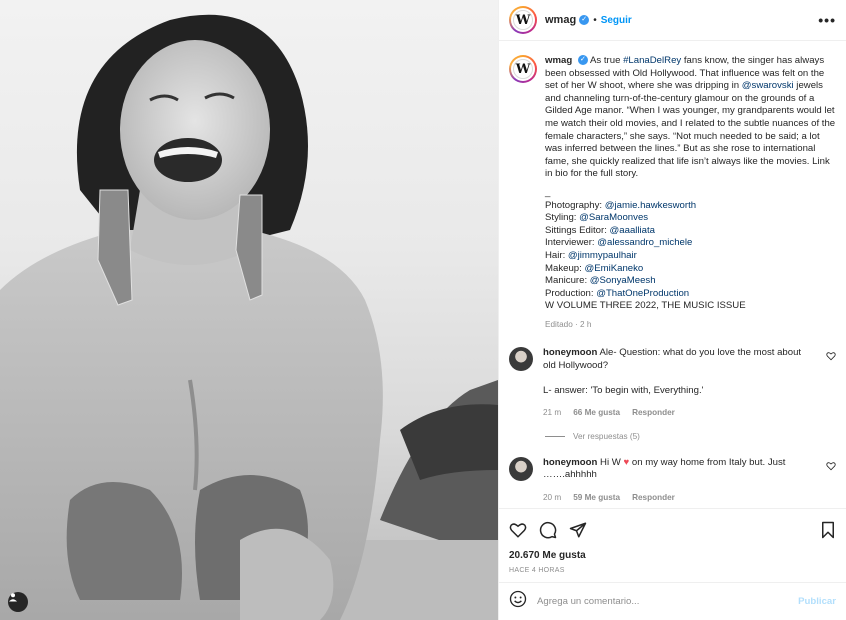  Describe the element at coordinates (560, 20) in the screenshot. I see `username-link: wmag` at that location.